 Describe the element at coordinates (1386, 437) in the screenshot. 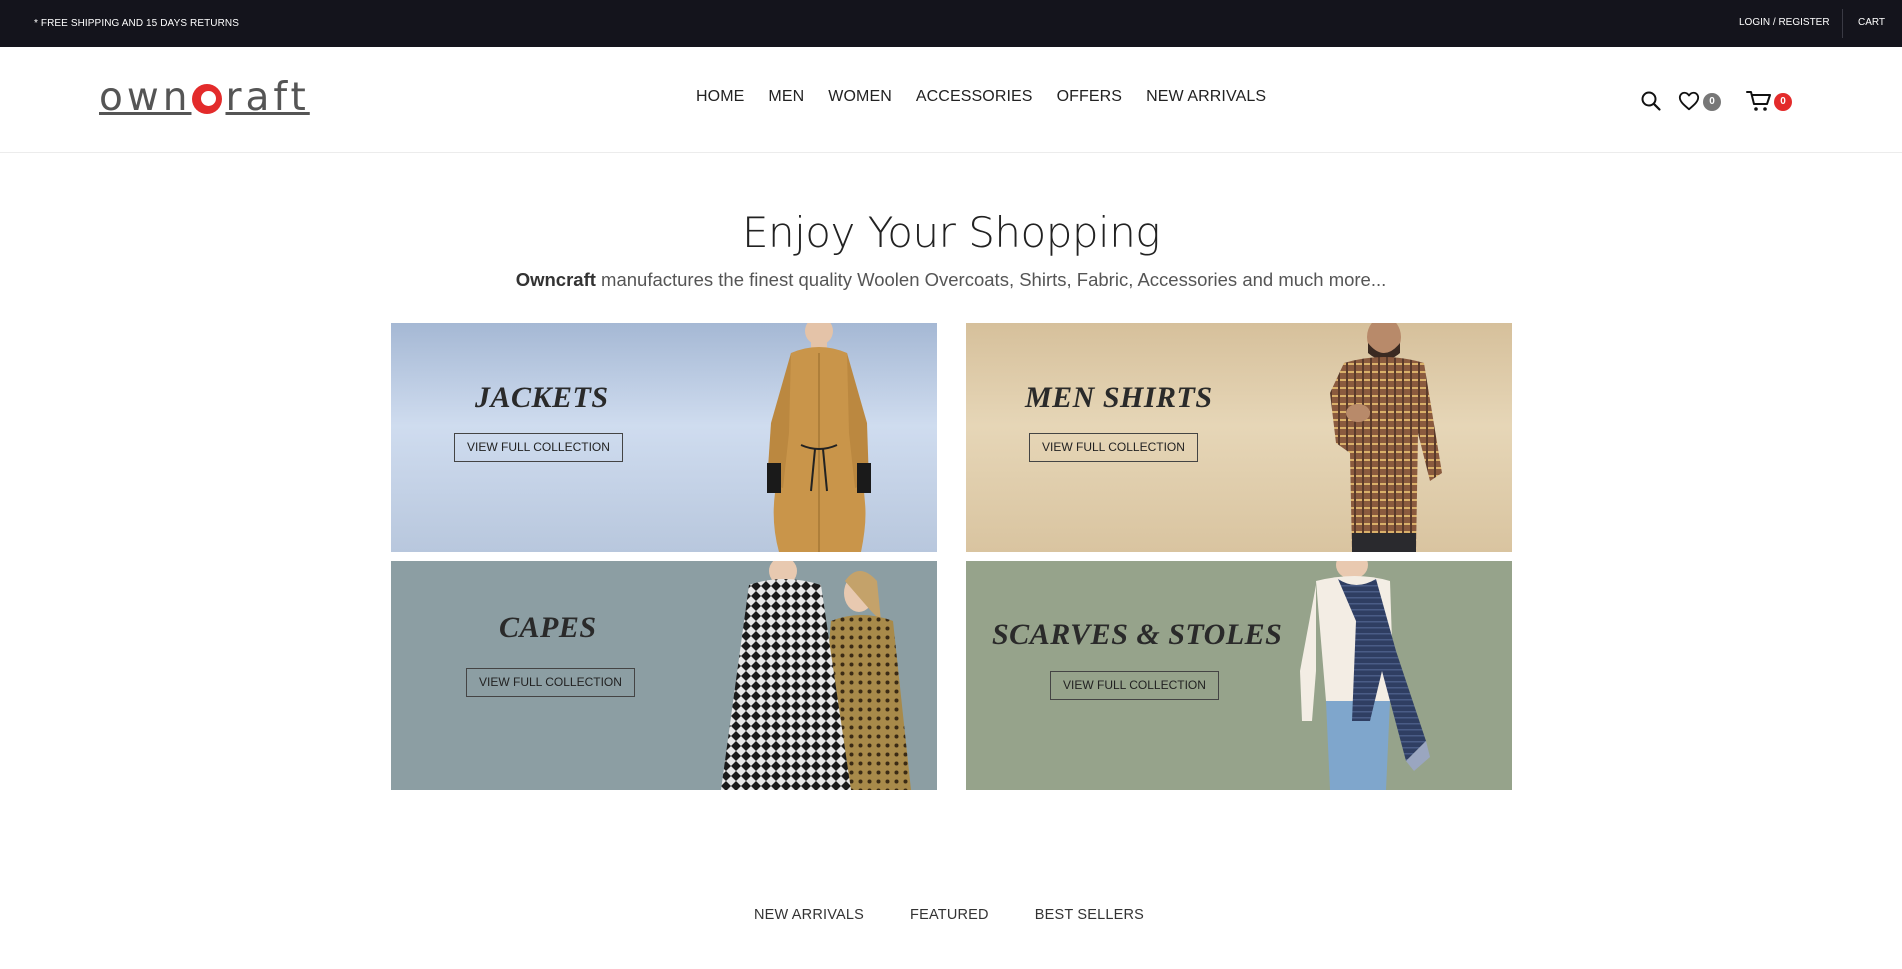

I see `shirt-model-image` at that location.